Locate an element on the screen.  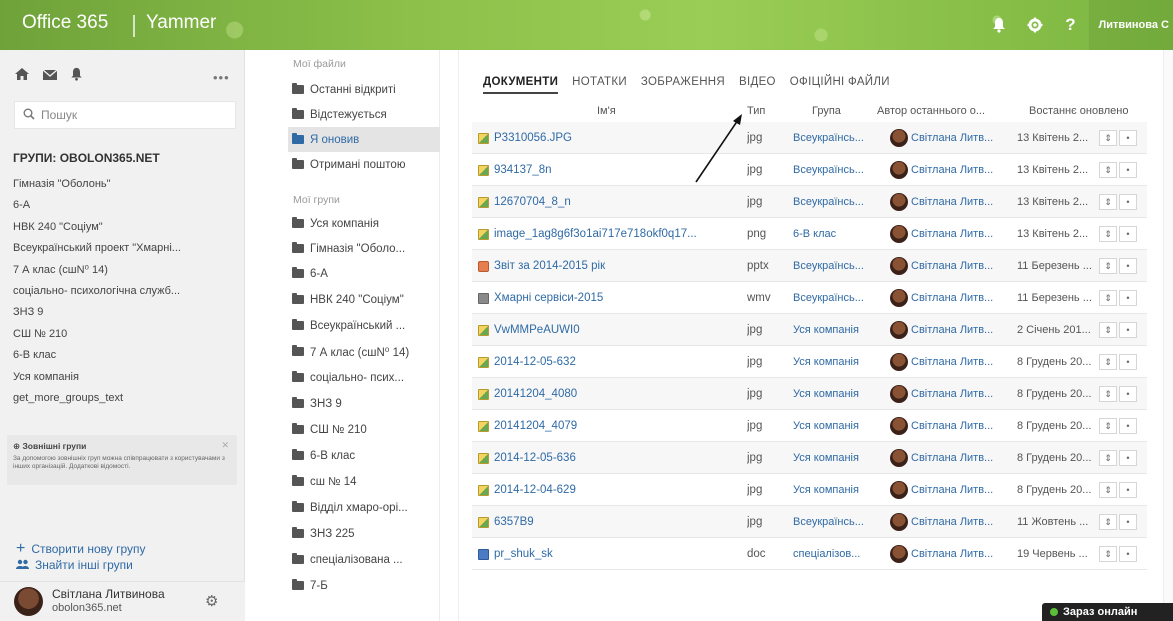
nav-group: 7-Б is located at coordinates (364, 585).